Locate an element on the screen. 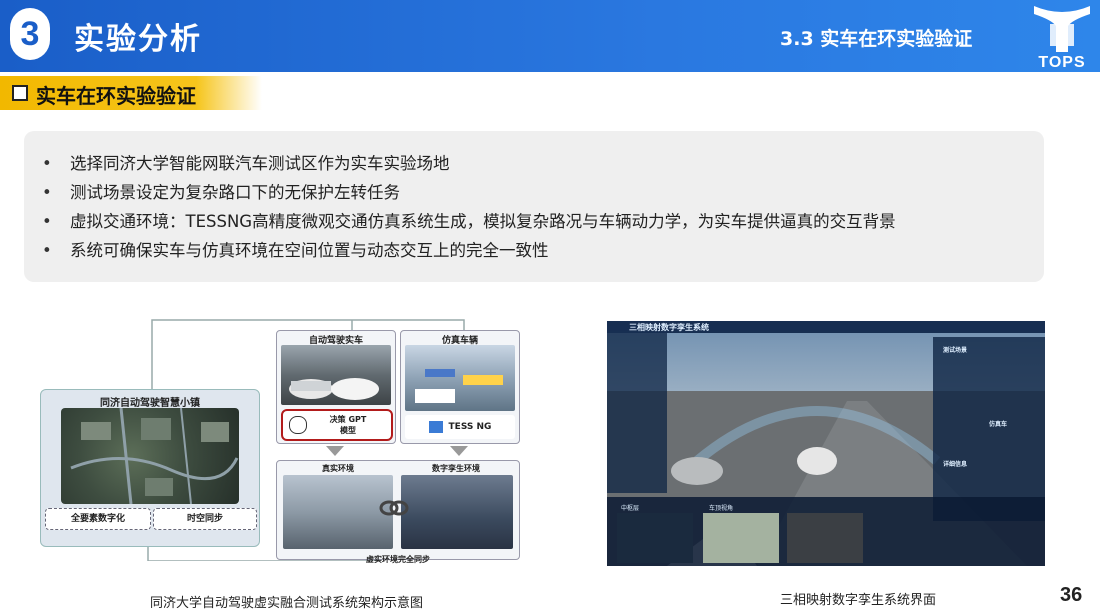 The height and width of the screenshot is (615, 1100). gpt-label-line1: 决策 GPT is located at coordinates (348, 419).